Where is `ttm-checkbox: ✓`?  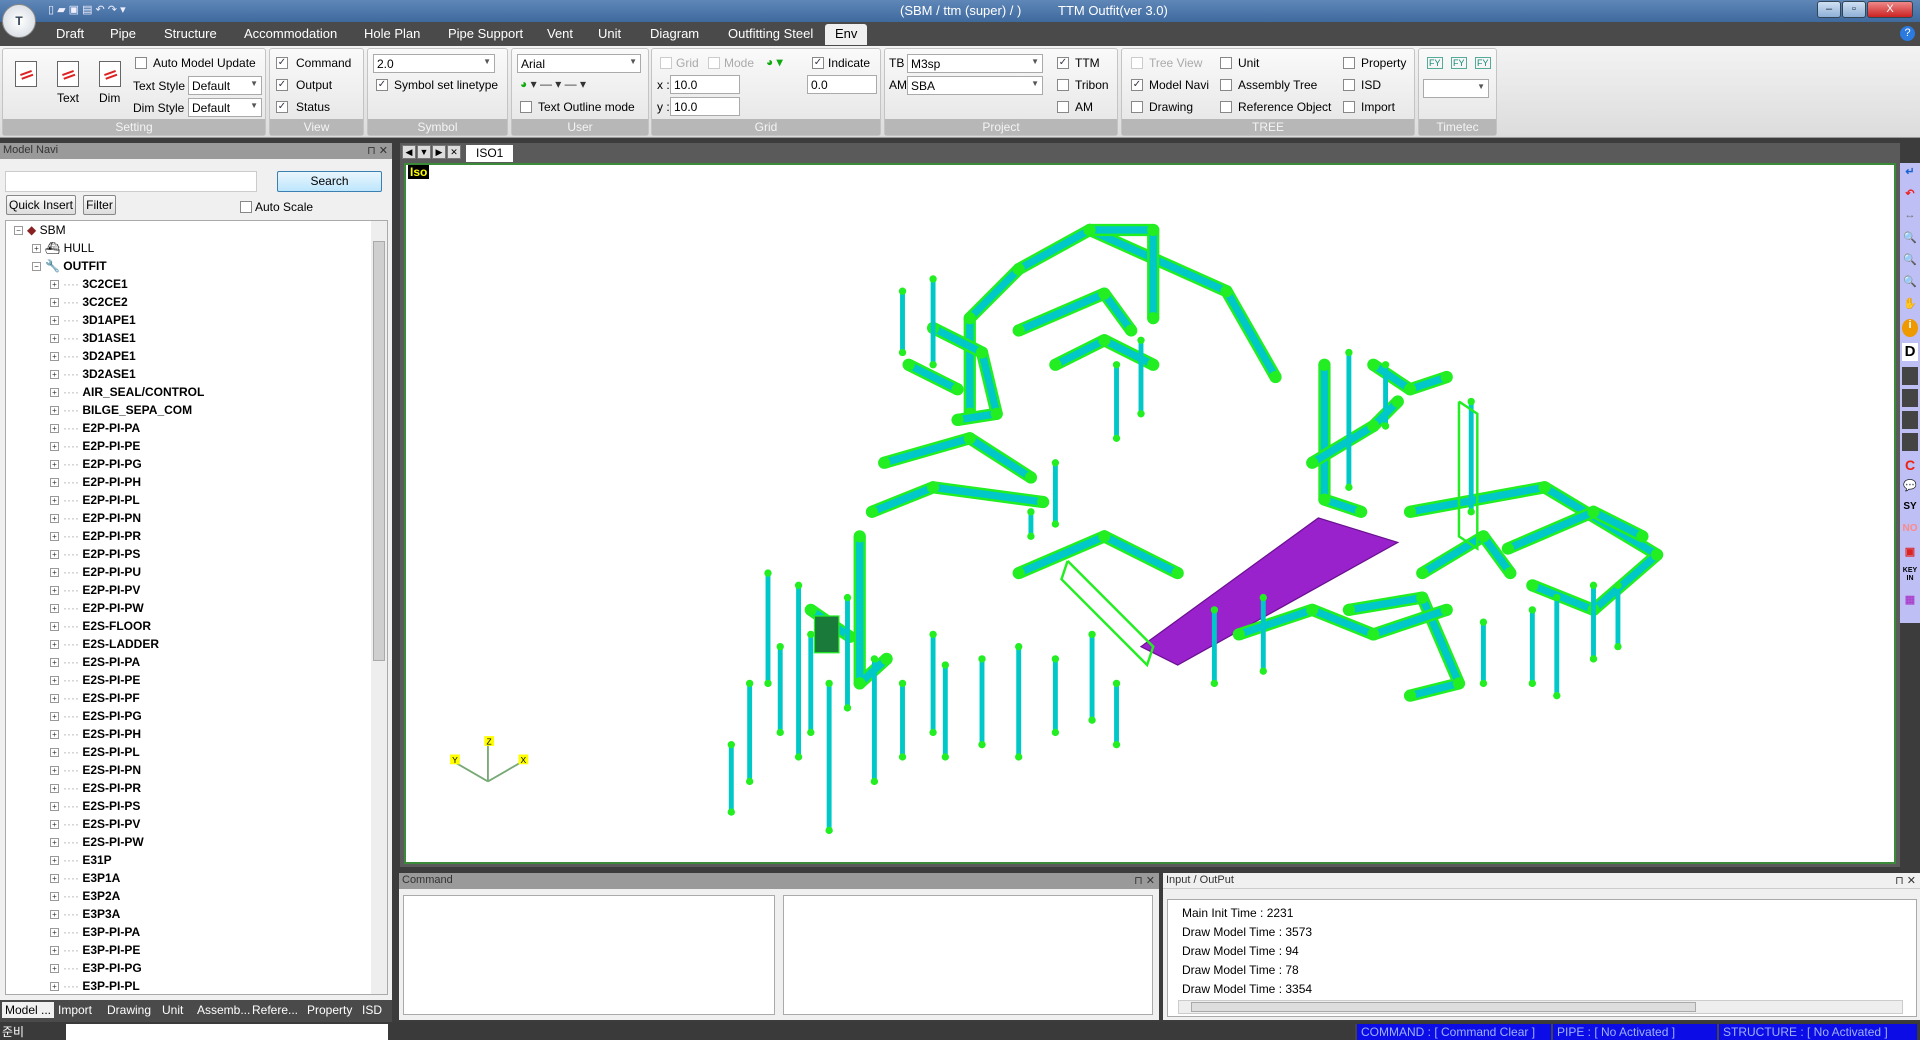 ttm-checkbox: ✓ is located at coordinates (1063, 63).